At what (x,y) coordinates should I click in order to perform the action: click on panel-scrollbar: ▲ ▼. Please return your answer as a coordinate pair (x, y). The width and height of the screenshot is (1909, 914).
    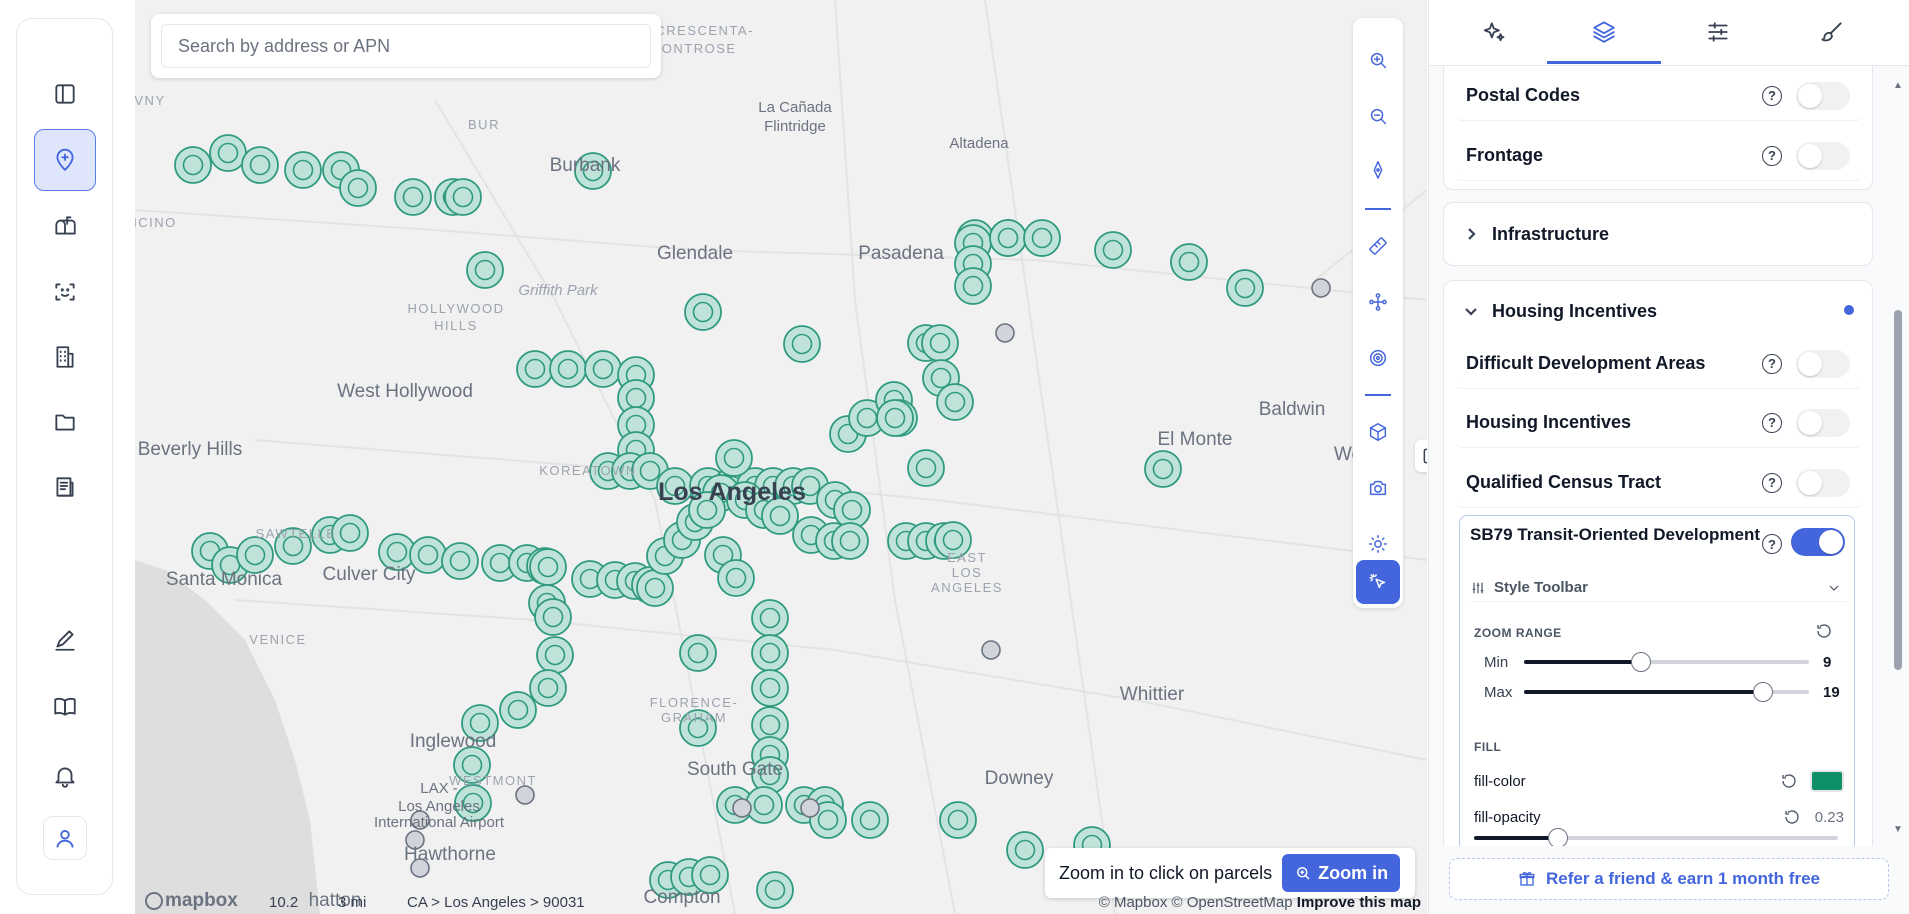
    Looking at the image, I should click on (1897, 458).